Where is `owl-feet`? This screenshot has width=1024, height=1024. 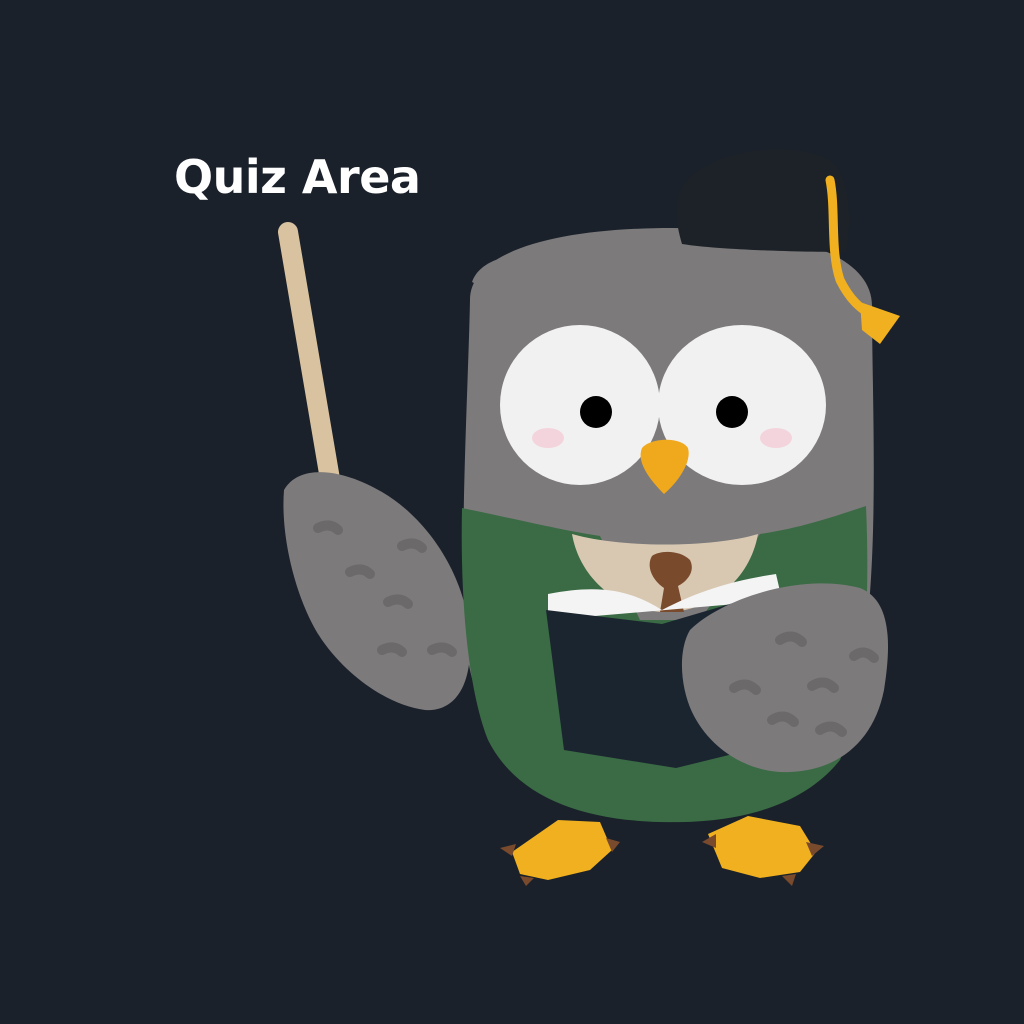 owl-feet is located at coordinates (662, 851).